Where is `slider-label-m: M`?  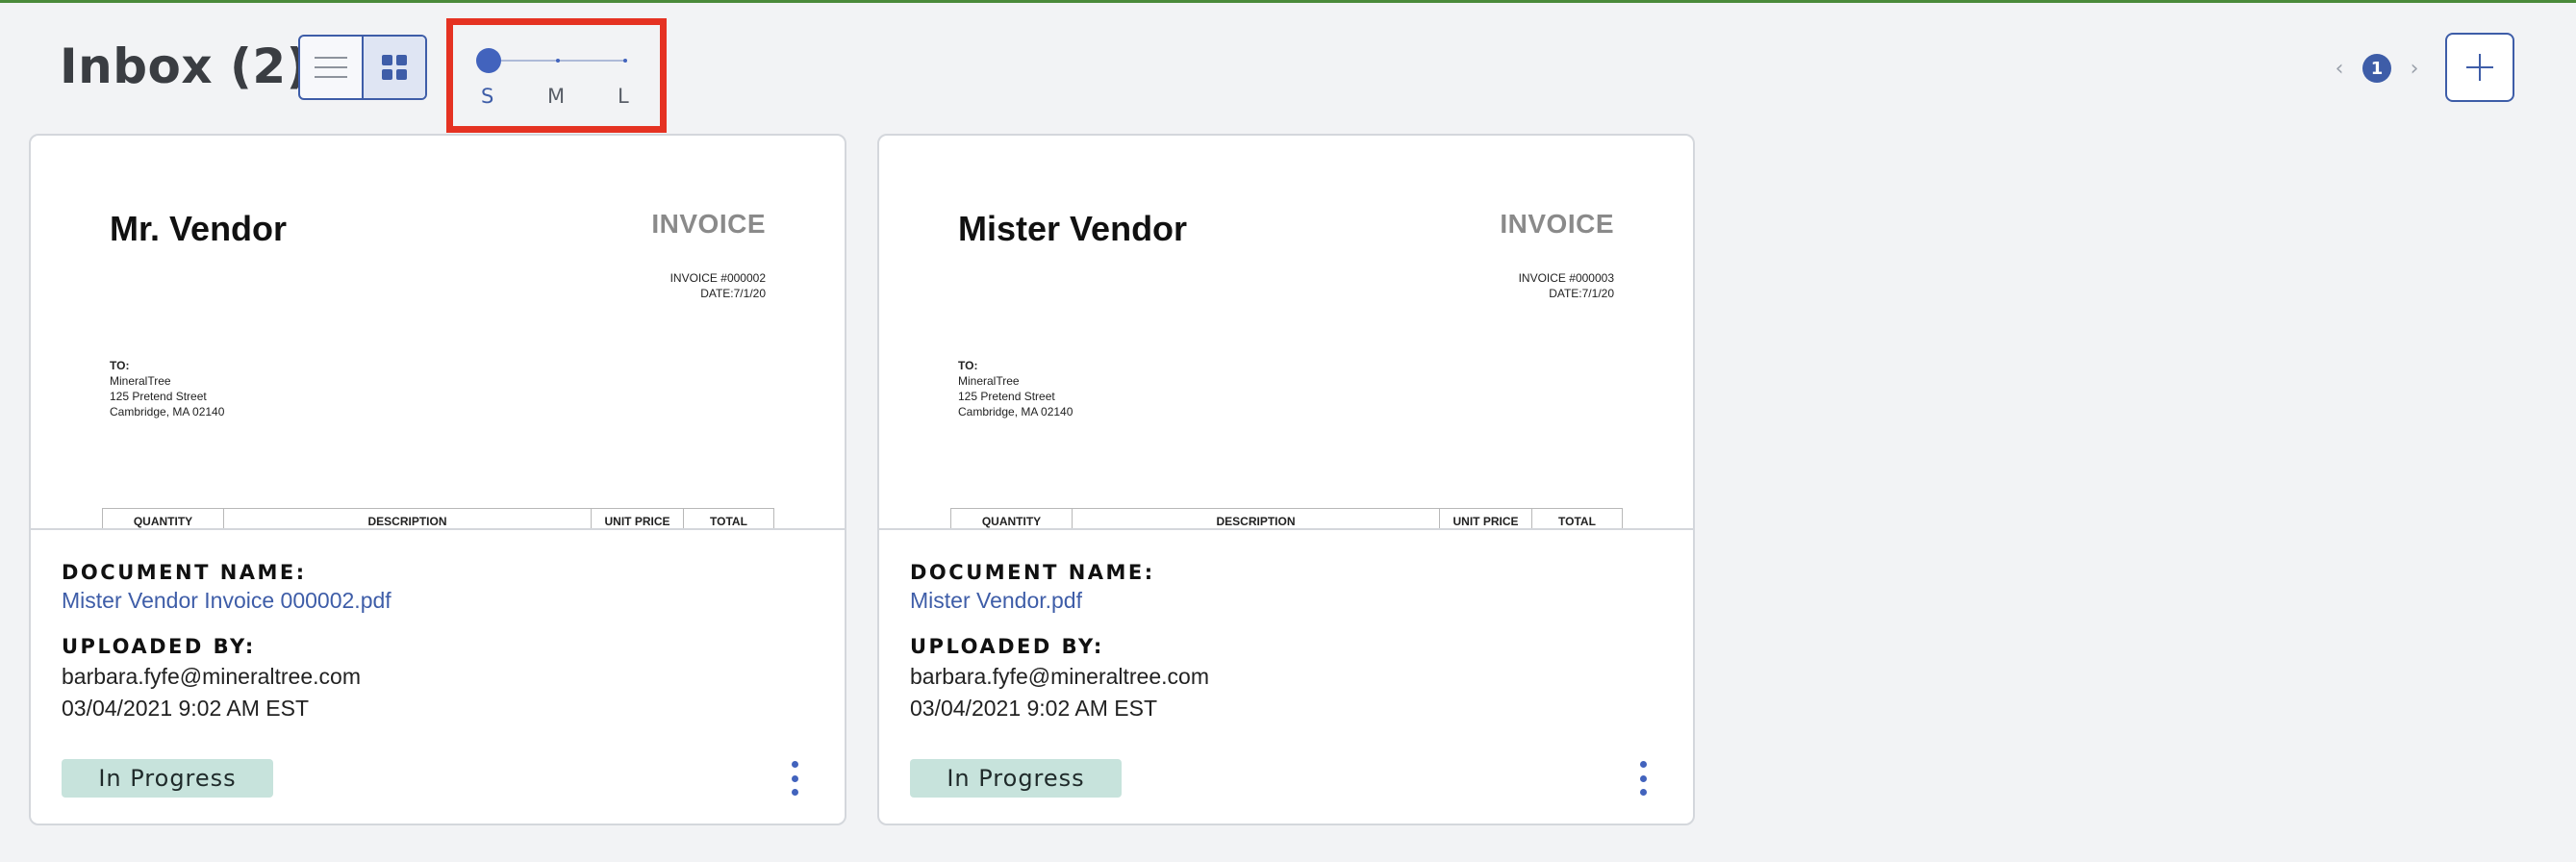
slider-label-m: M is located at coordinates (556, 96).